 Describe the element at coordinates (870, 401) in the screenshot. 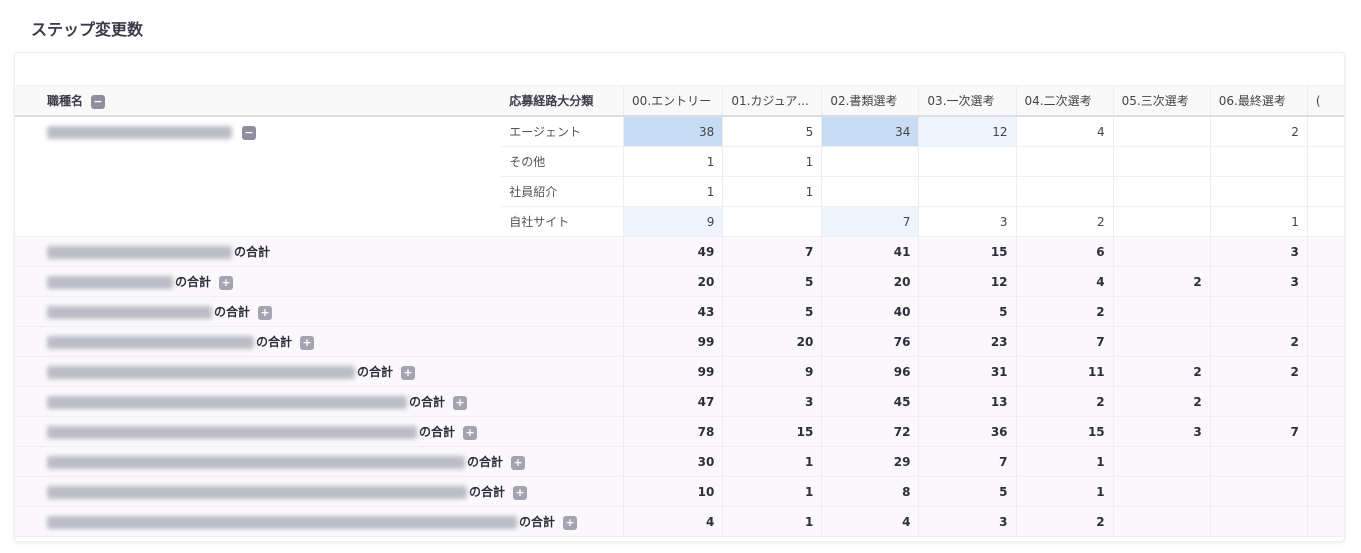

I see `total-value-cell: 45` at that location.